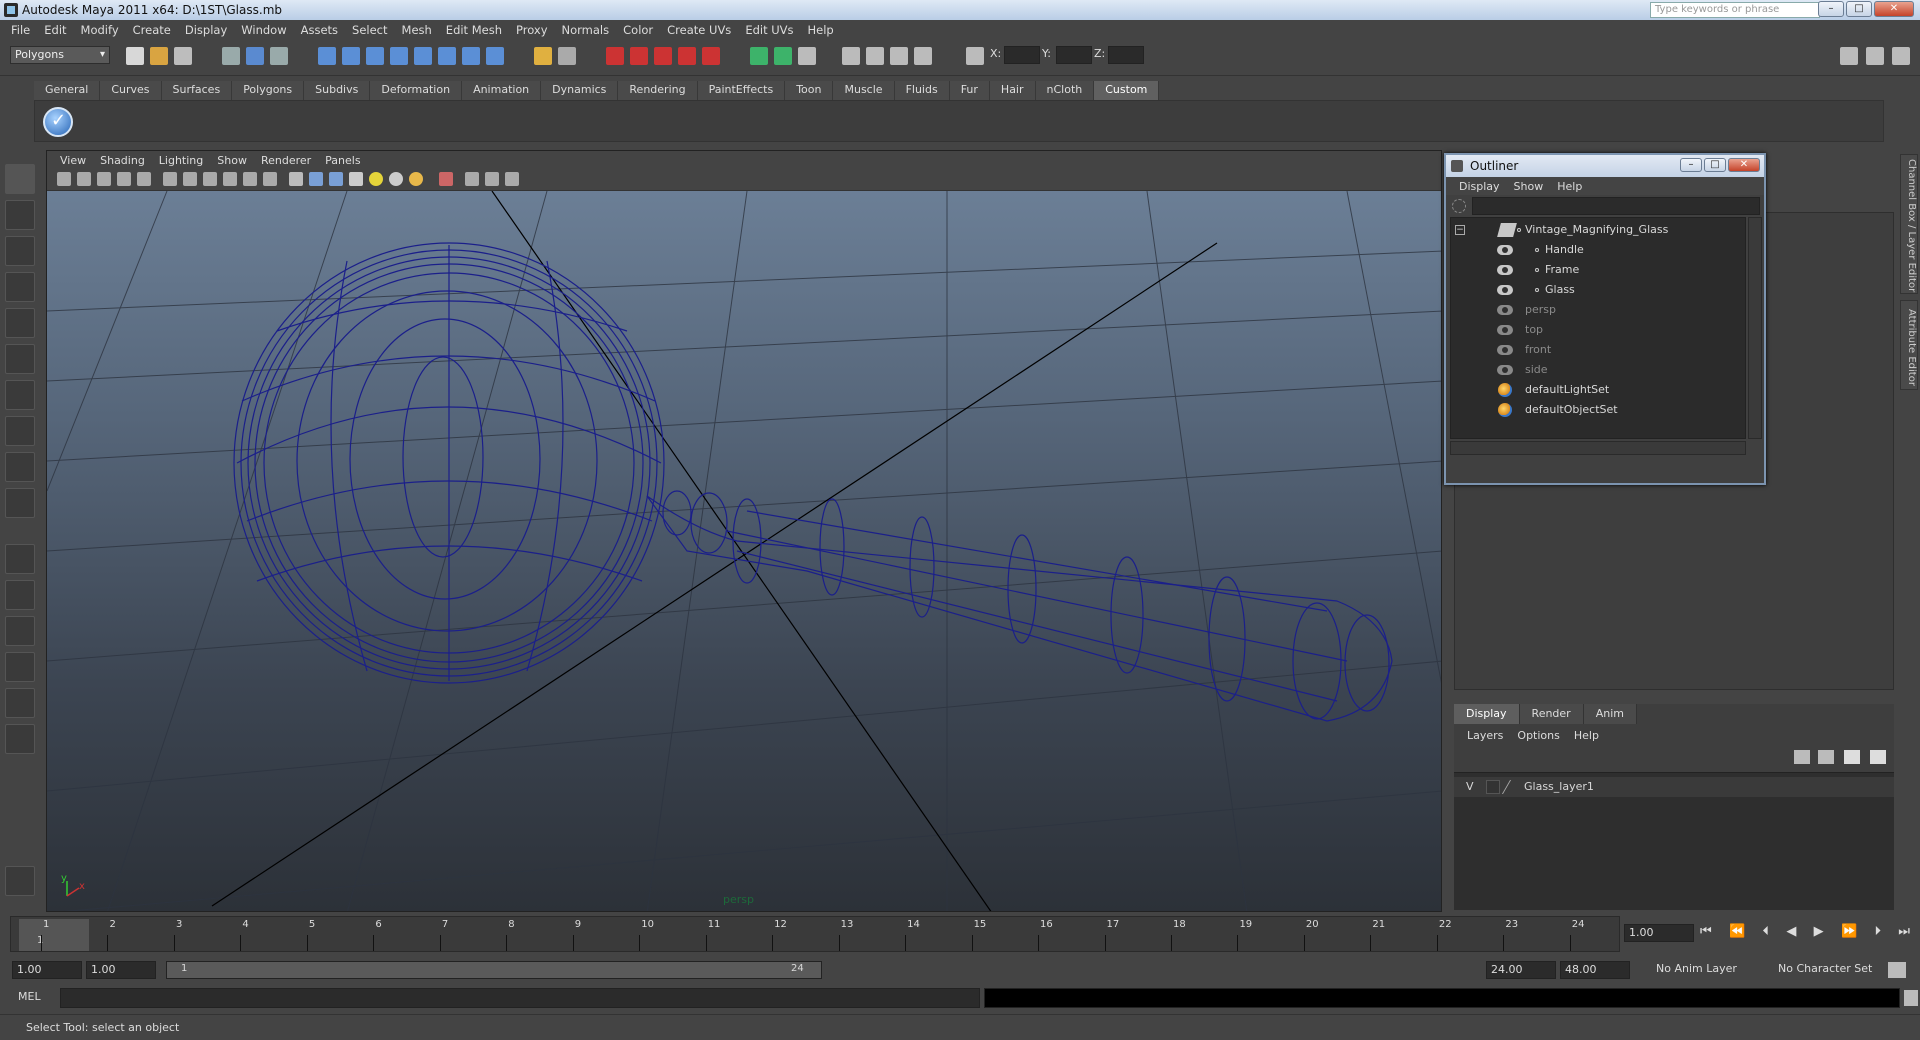 The height and width of the screenshot is (1040, 1920). Describe the element at coordinates (1766, 934) in the screenshot. I see `step-back-frame-icon: ⏴` at that location.